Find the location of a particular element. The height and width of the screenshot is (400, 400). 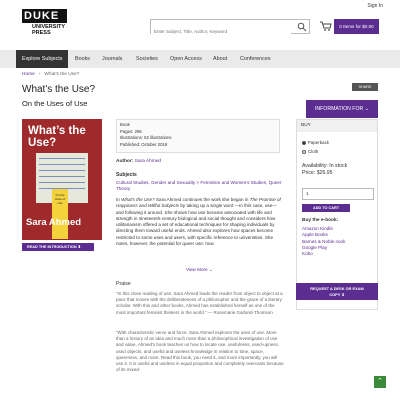

search-input is located at coordinates (221, 31).